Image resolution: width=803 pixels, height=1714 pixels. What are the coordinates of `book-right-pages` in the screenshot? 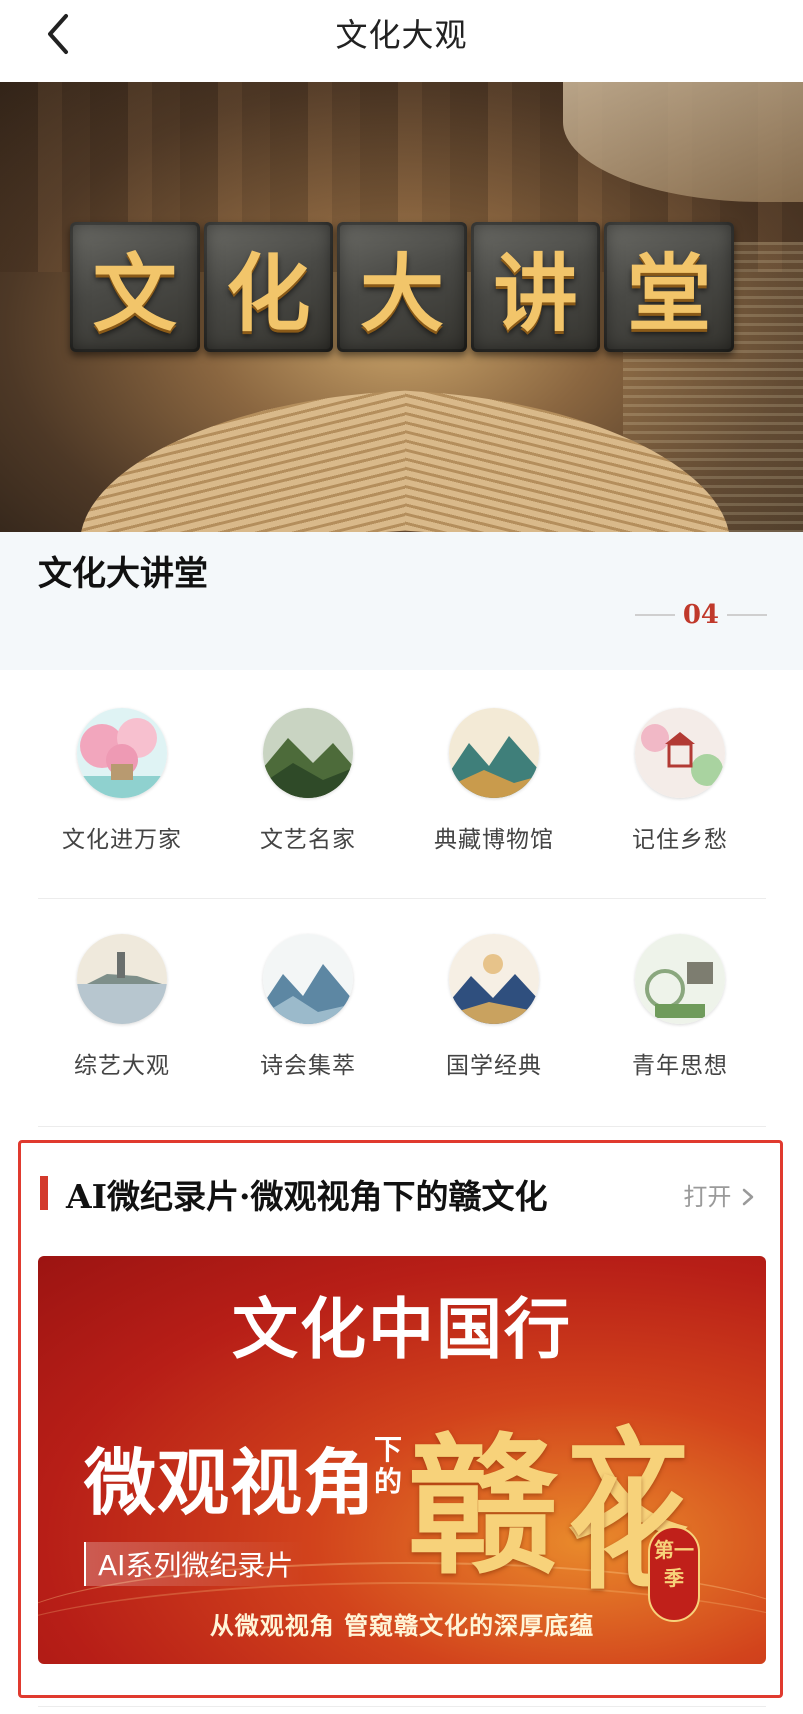 It's located at (567, 461).